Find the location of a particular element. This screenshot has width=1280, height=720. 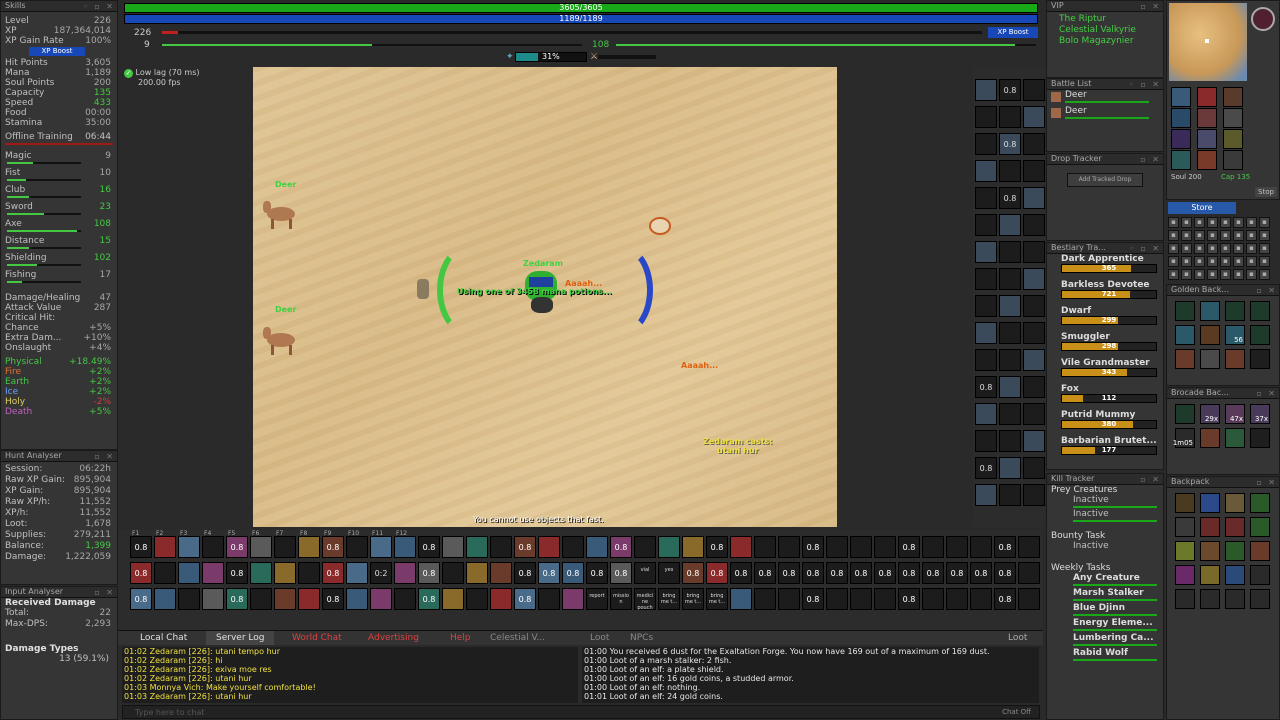

action-slot-labeled: vial is located at coordinates (645, 573).